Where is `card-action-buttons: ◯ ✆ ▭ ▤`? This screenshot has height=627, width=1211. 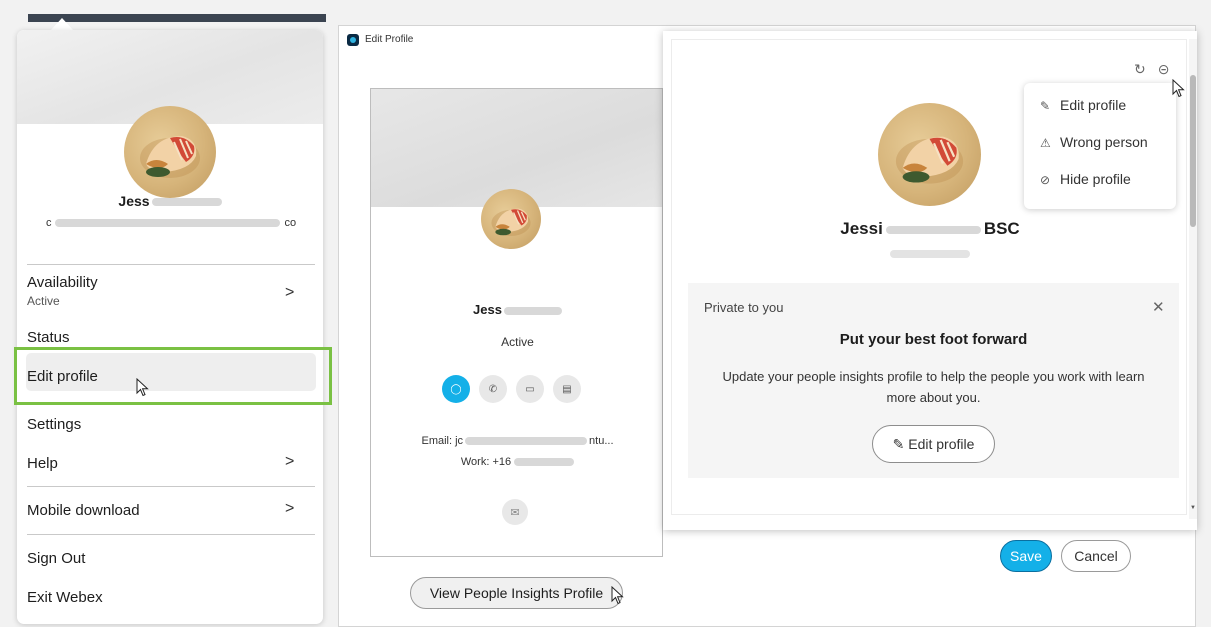 card-action-buttons: ◯ ✆ ▭ ▤ is located at coordinates (511, 389).